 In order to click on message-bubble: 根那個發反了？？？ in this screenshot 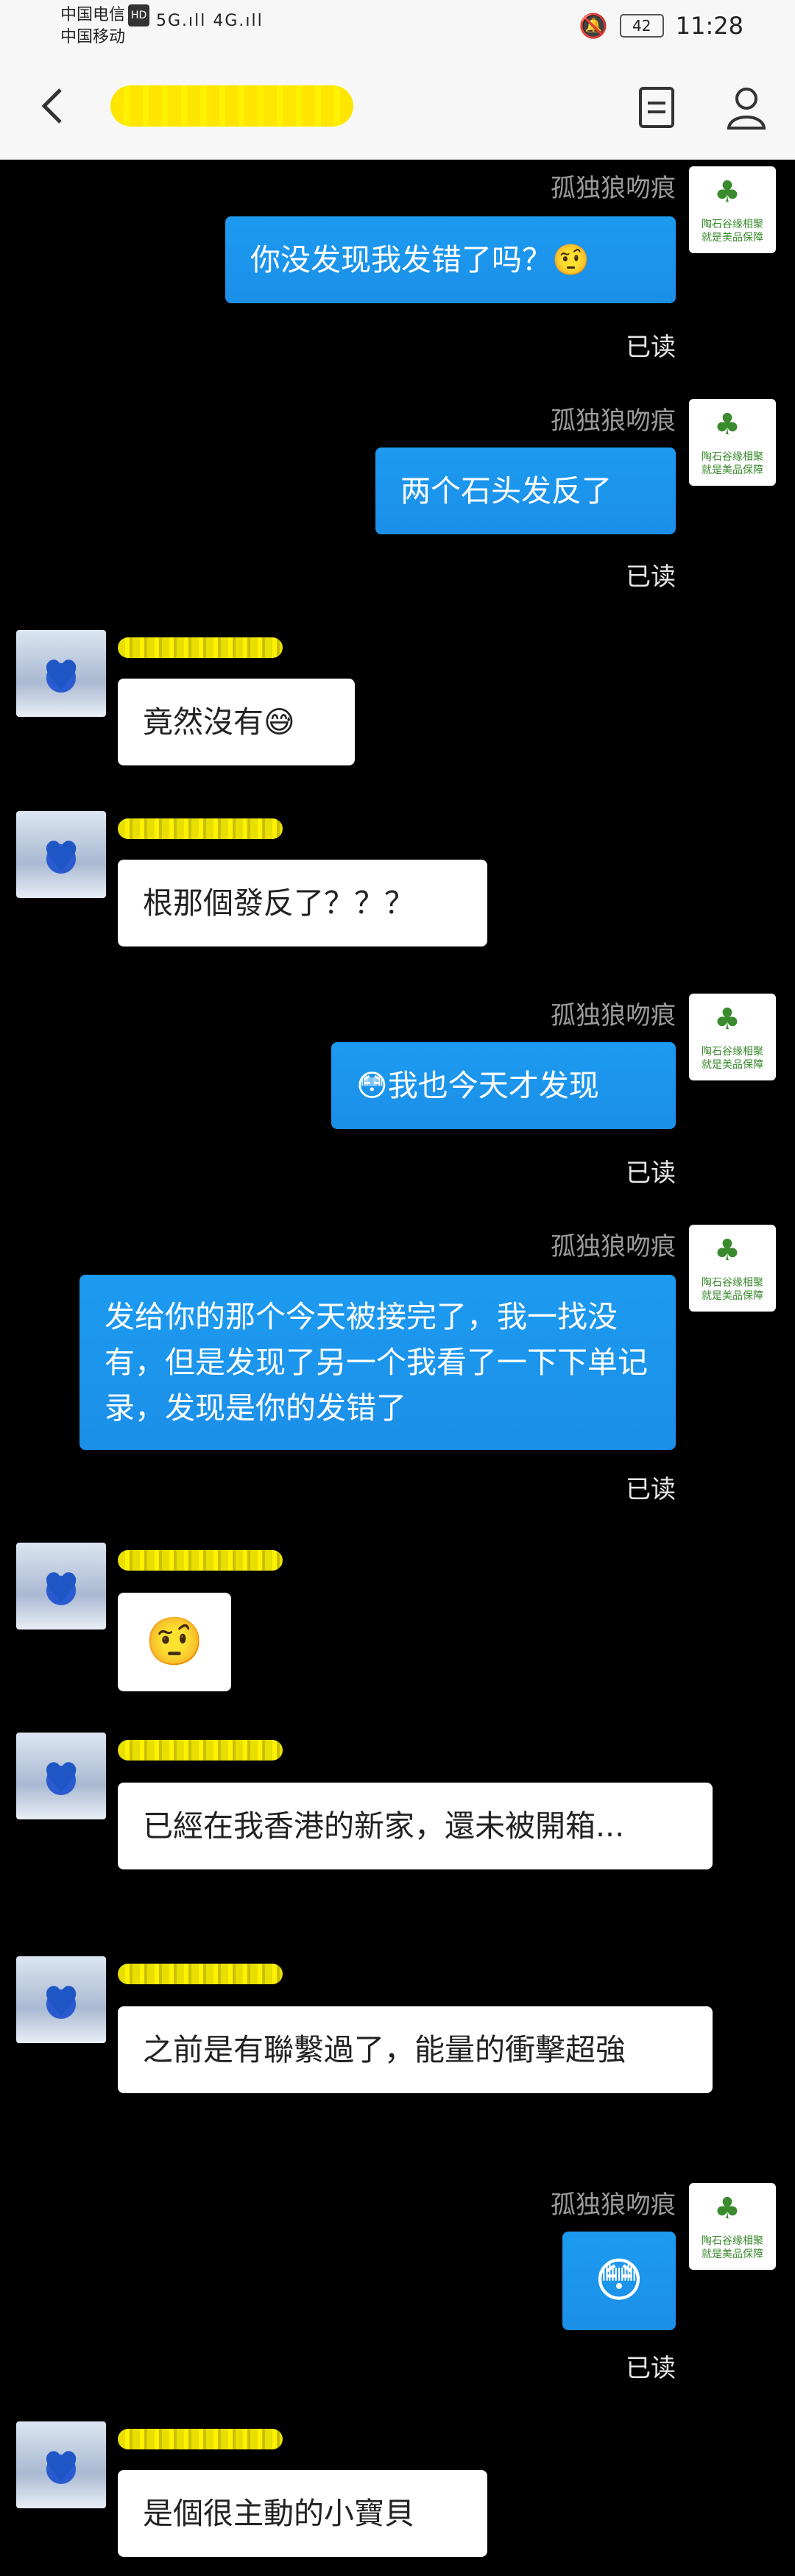, I will do `click(302, 903)`.